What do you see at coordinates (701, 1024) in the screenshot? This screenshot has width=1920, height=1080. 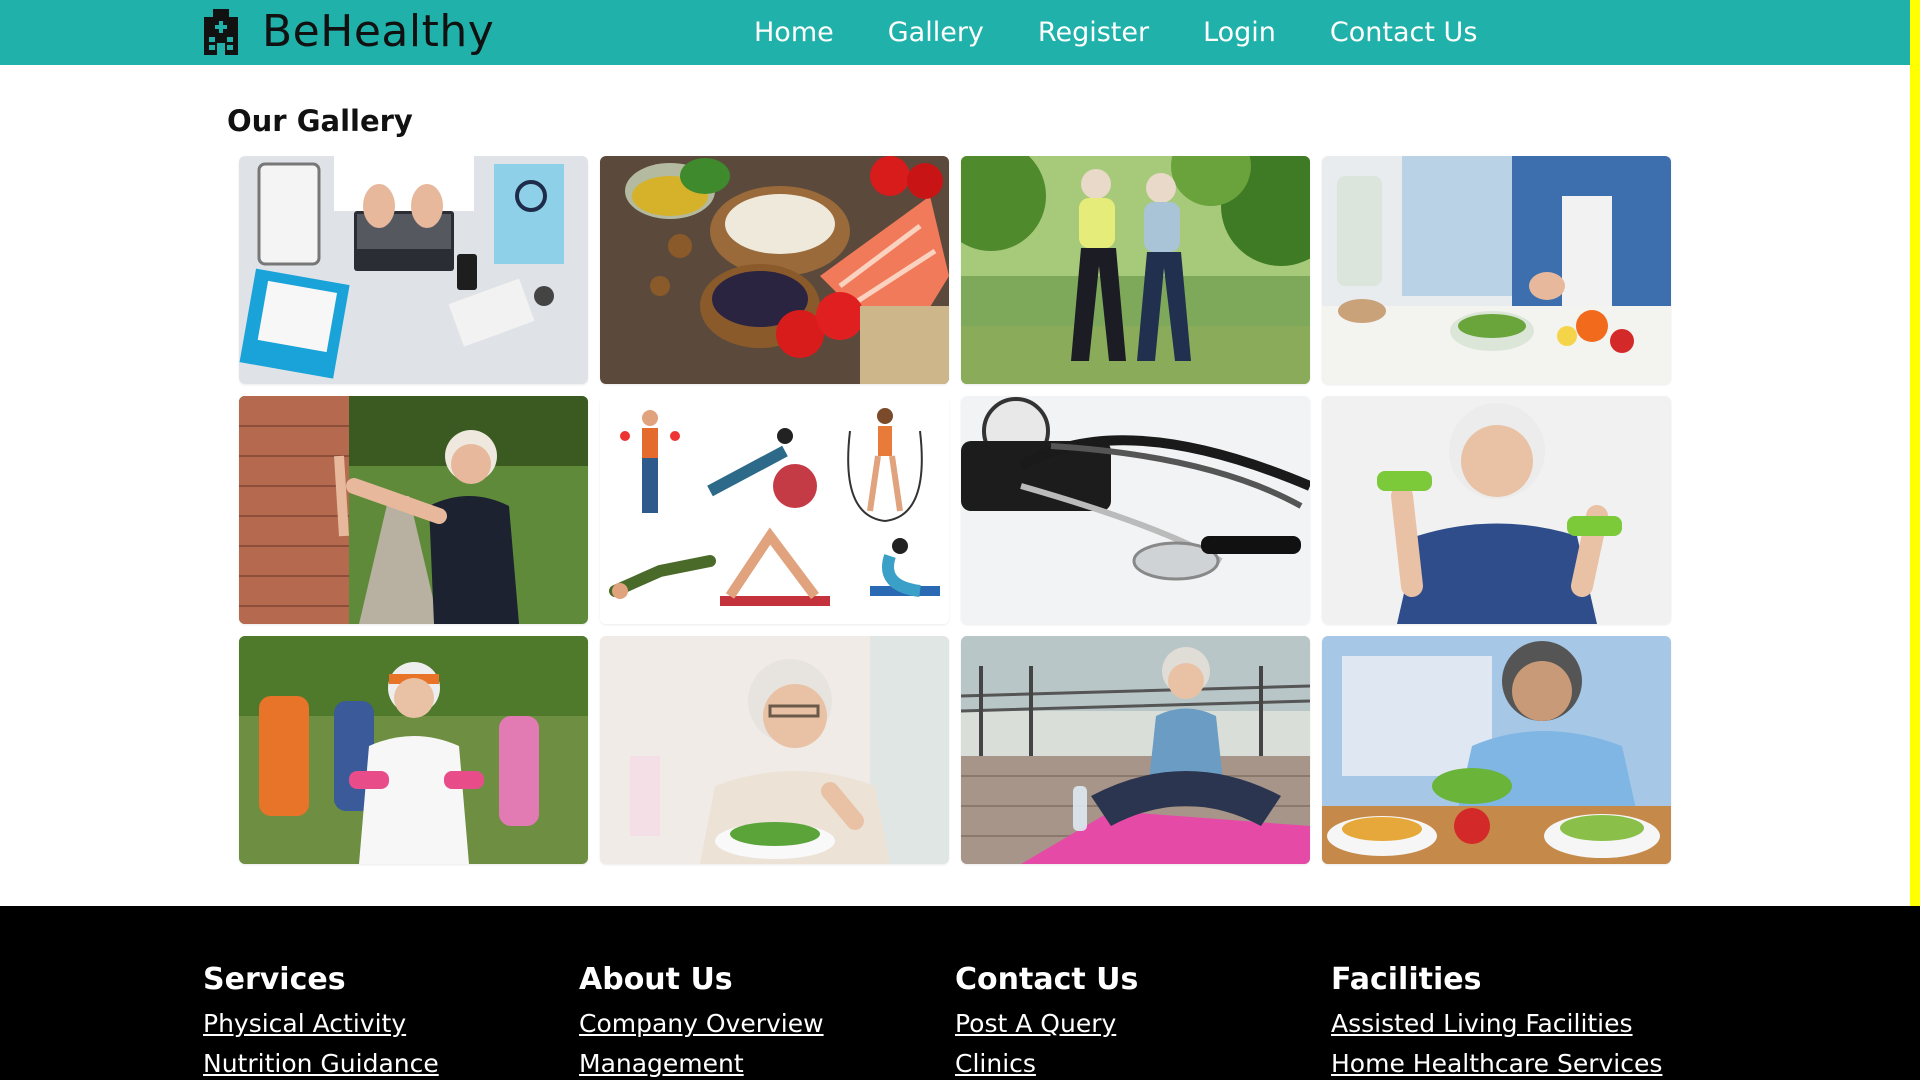 I see `footer-link-company-overview: Company Overview` at bounding box center [701, 1024].